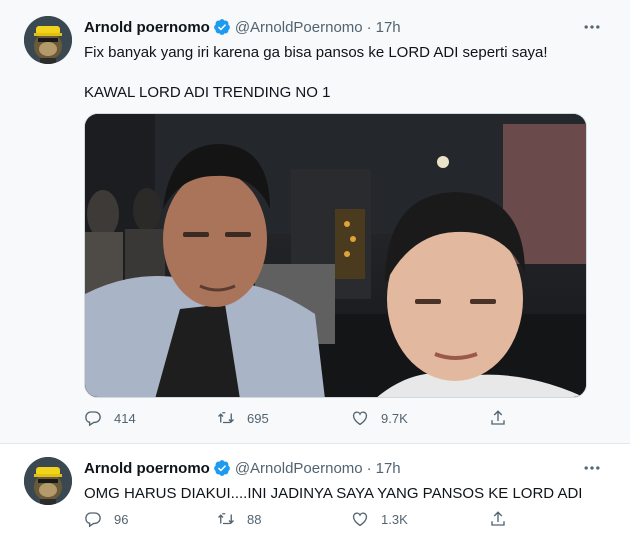 This screenshot has height=556, width=630. What do you see at coordinates (394, 418) in the screenshot?
I see `like-count: 9.7K` at bounding box center [394, 418].